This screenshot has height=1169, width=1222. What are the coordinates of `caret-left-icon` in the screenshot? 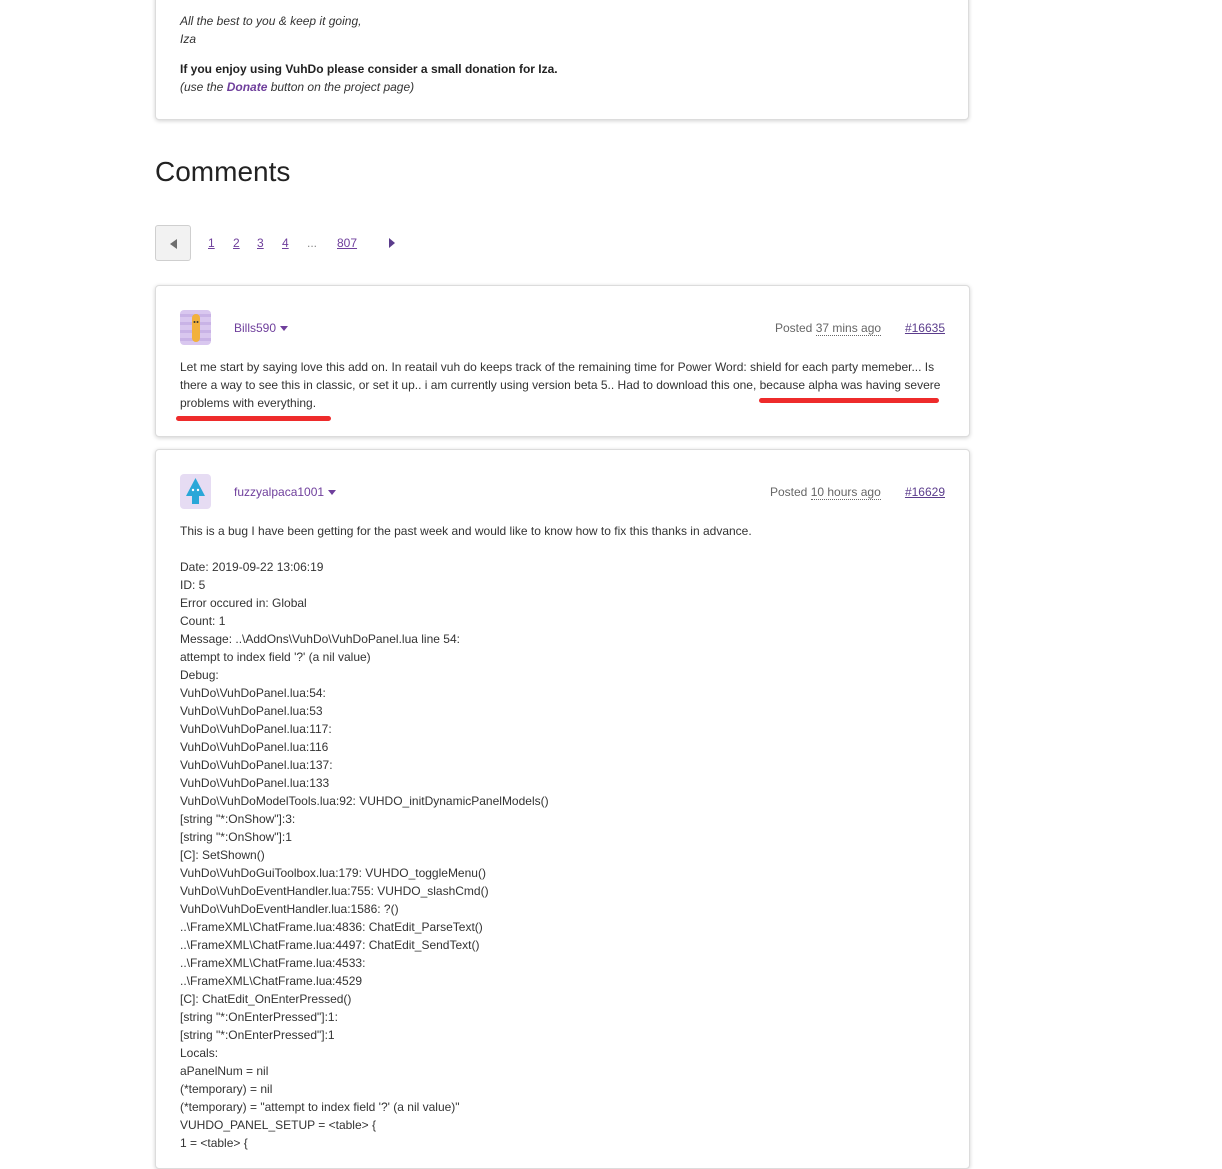 It's located at (173, 244).